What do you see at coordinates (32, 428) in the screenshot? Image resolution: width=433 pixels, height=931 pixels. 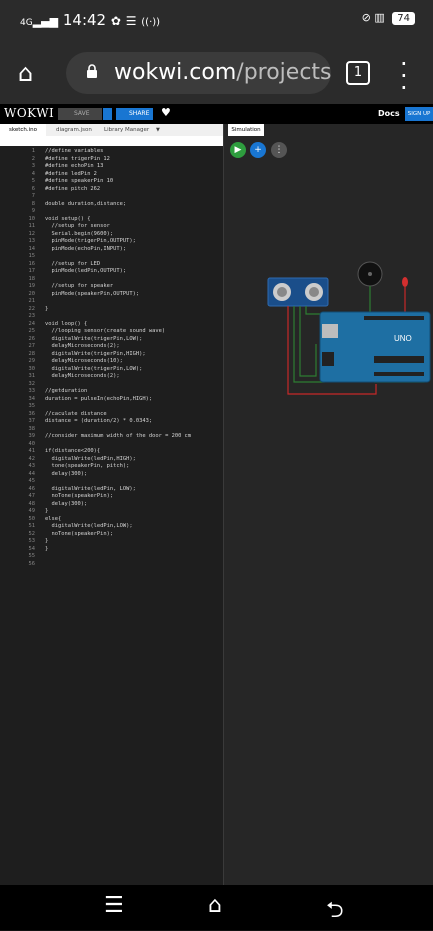 I see `line-number: 38` at bounding box center [32, 428].